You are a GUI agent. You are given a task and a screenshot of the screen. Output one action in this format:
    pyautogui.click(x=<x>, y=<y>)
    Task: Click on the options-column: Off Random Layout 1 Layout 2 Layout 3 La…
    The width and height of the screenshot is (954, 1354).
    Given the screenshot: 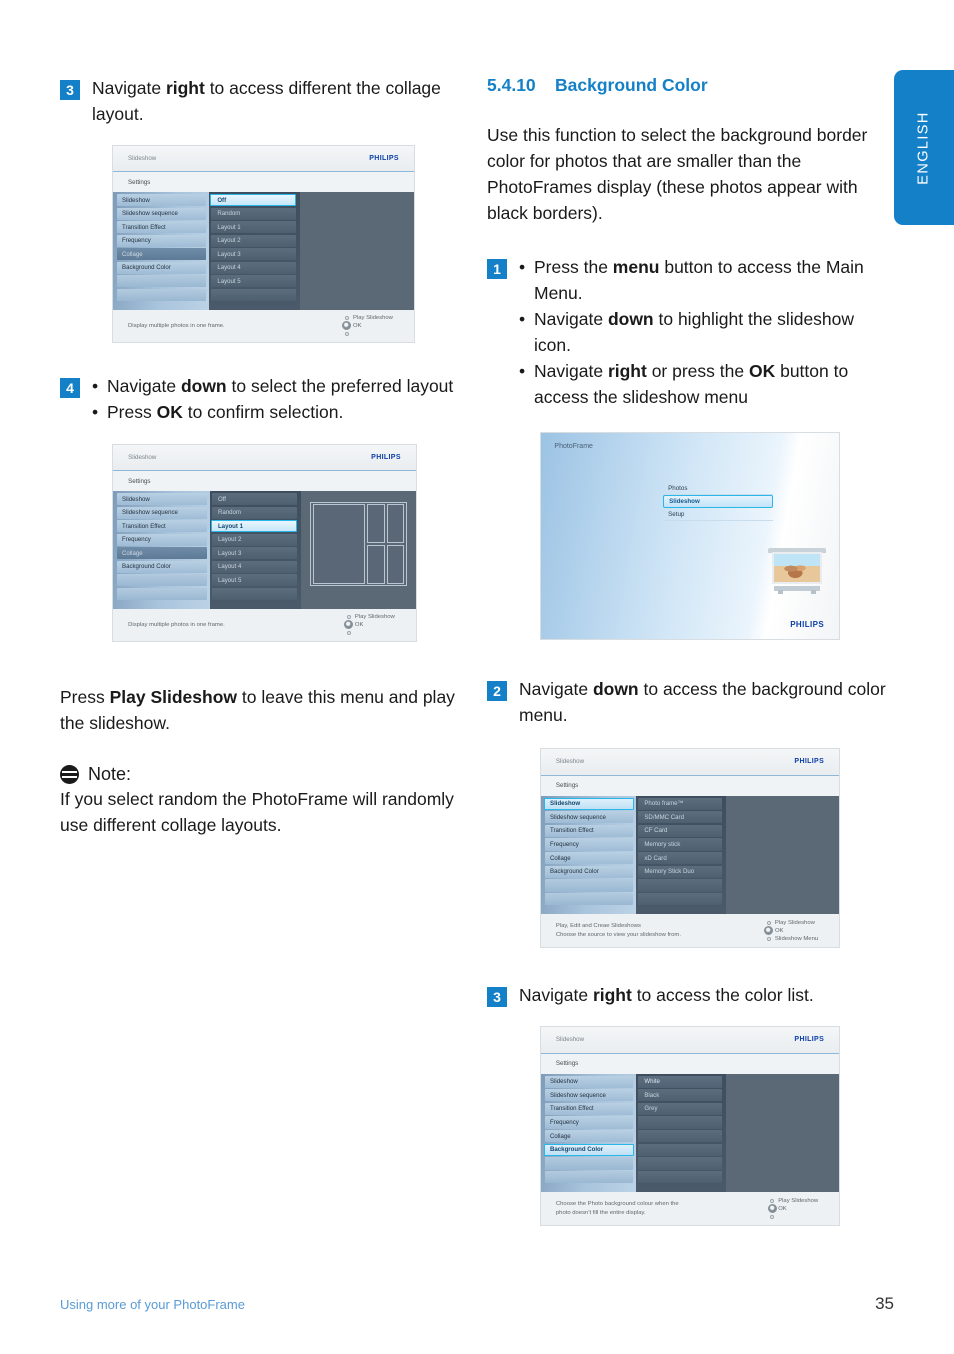 What is the action you would take?
    pyautogui.click(x=255, y=550)
    